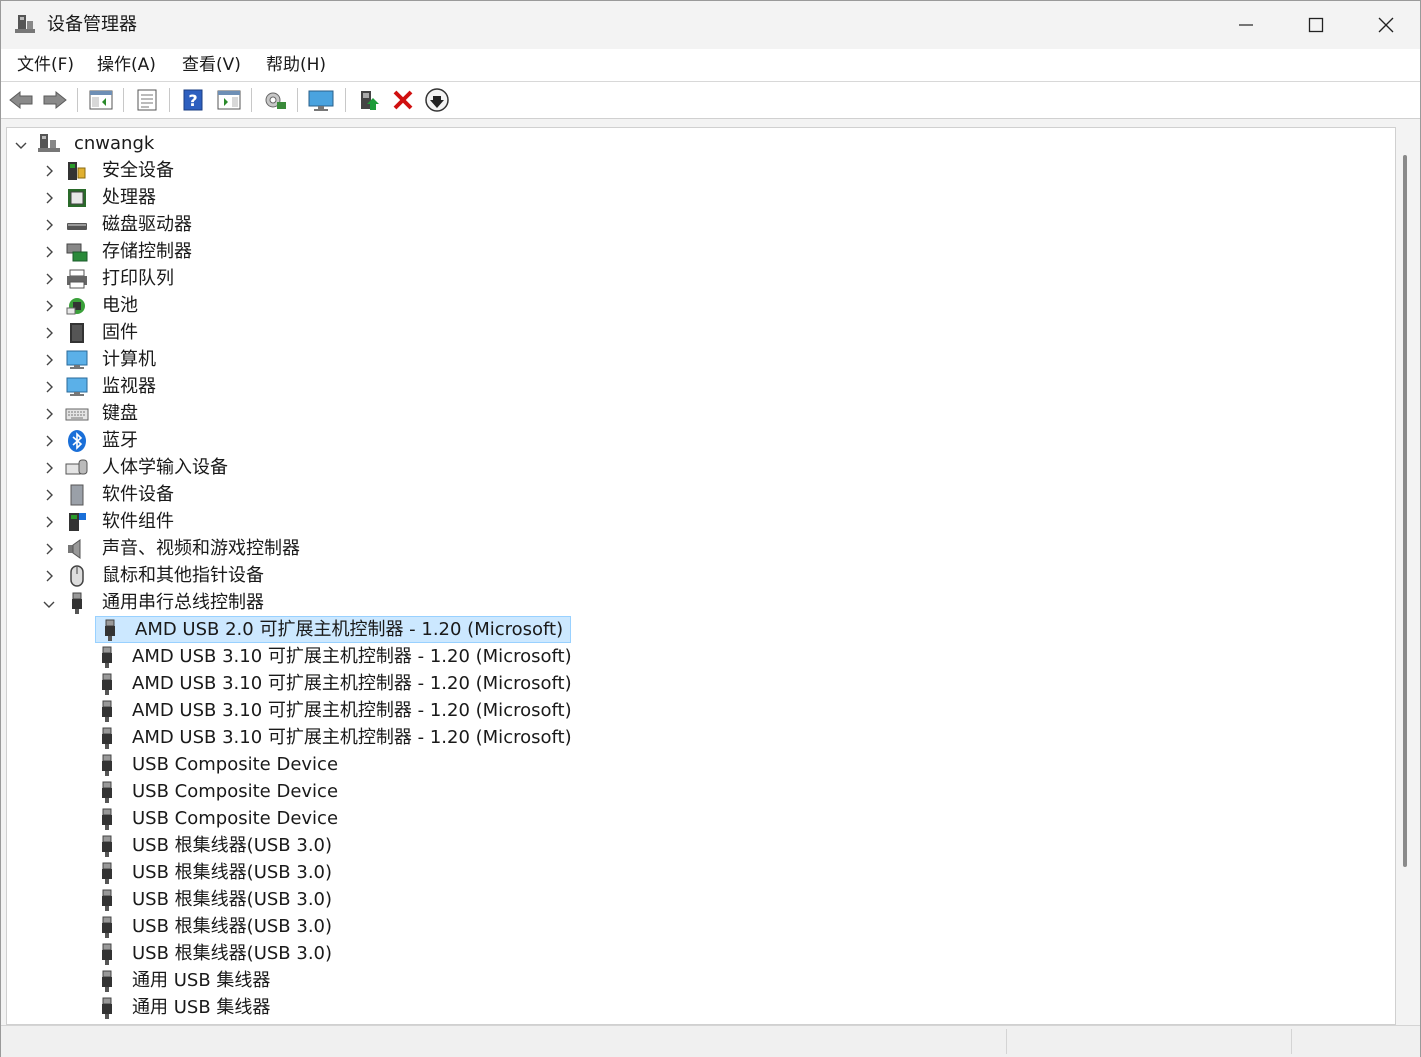 This screenshot has height=1057, width=1421. Describe the element at coordinates (101, 197) in the screenshot. I see `tree-category: 处理器` at that location.